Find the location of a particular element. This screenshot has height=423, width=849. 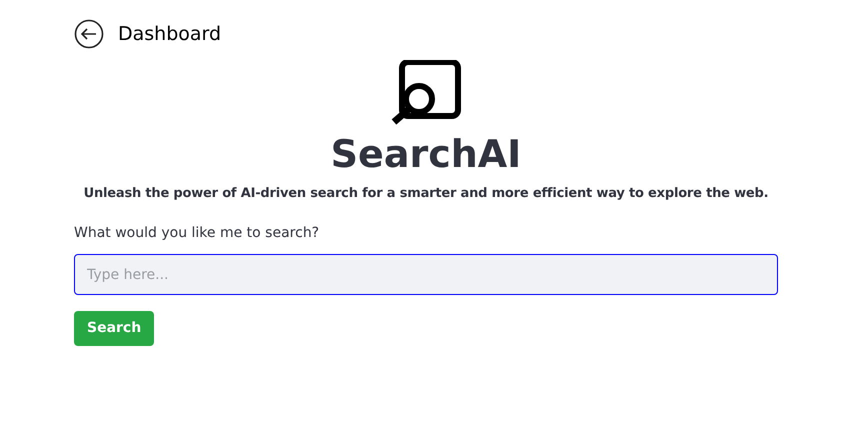

app-title: SearchAI is located at coordinates (426, 155).